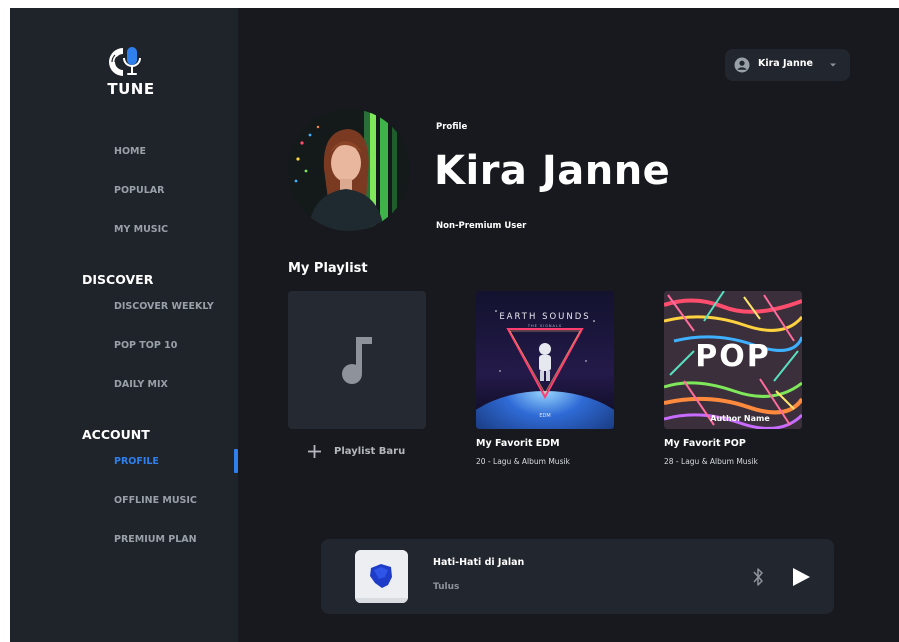 The image size is (899, 642). Describe the element at coordinates (314, 451) in the screenshot. I see `plus-icon` at that location.